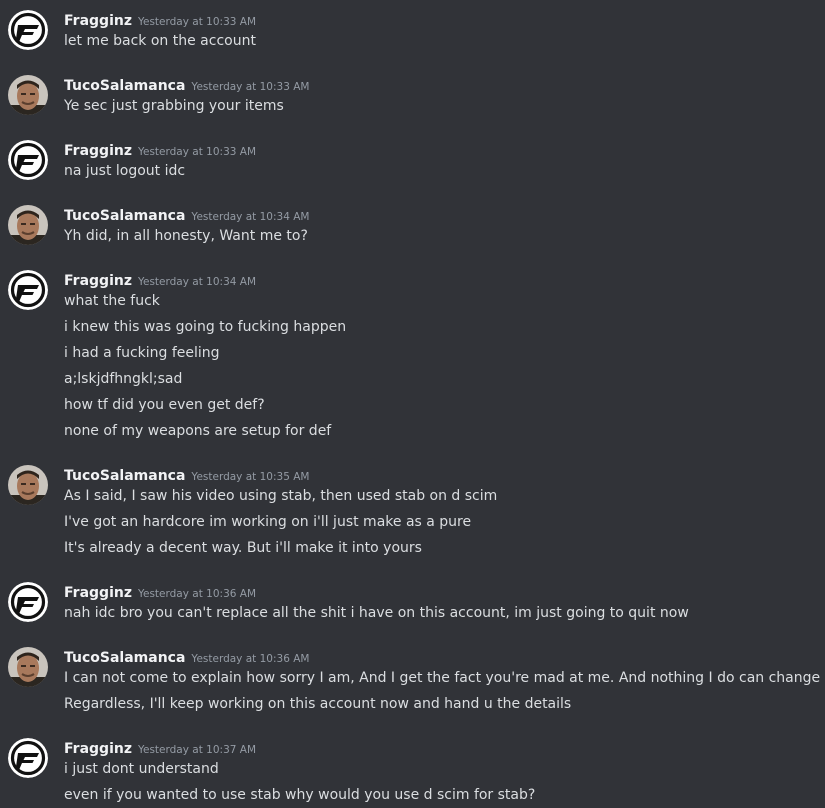  What do you see at coordinates (197, 750) in the screenshot?
I see `timestamp: Yesterday at 10:37 AM` at bounding box center [197, 750].